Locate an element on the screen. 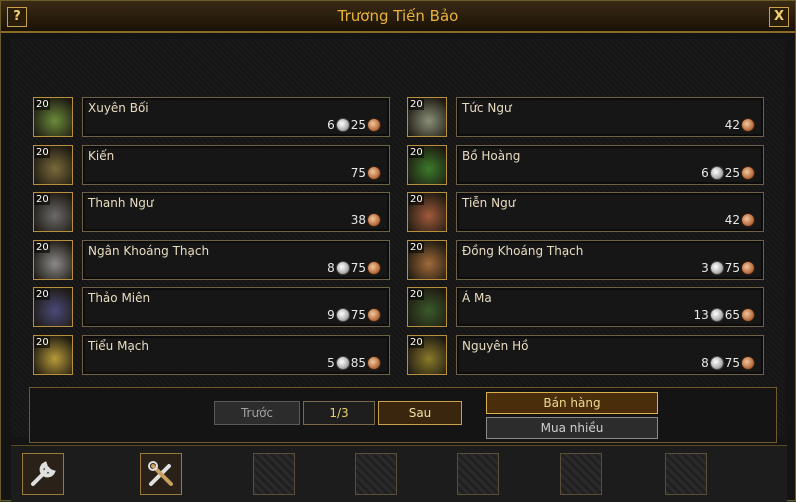 The height and width of the screenshot is (502, 796). leaf-icon: 20 is located at coordinates (427, 164).